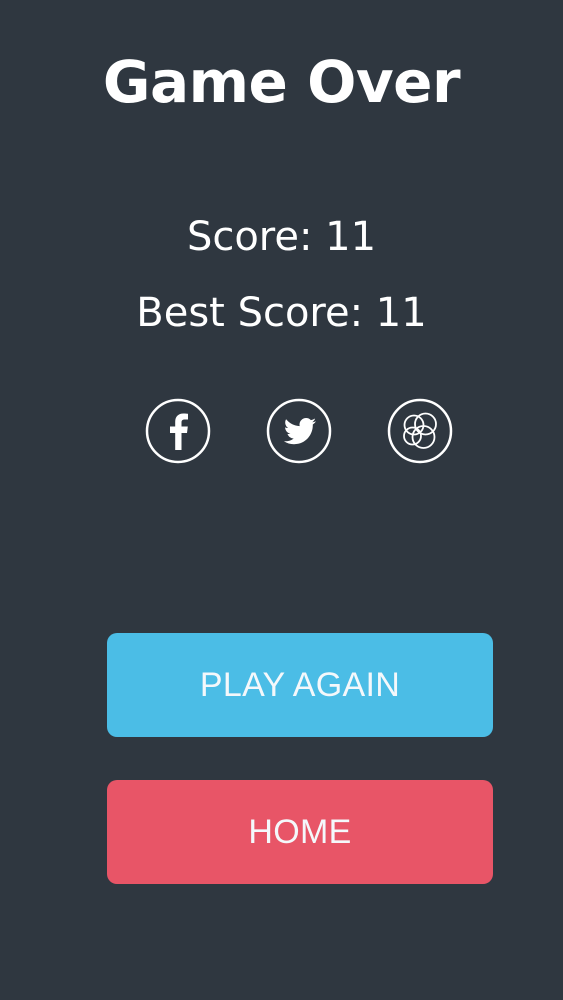 This screenshot has height=1000, width=563. Describe the element at coordinates (281, 313) in the screenshot. I see `best-score-label: Best Score: 11` at that location.